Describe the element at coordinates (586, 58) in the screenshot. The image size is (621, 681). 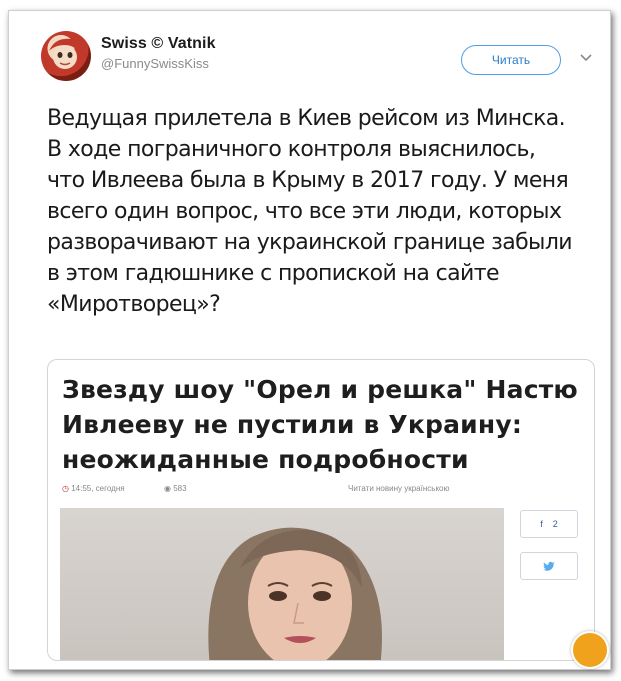
I see `chevron-down-icon` at that location.